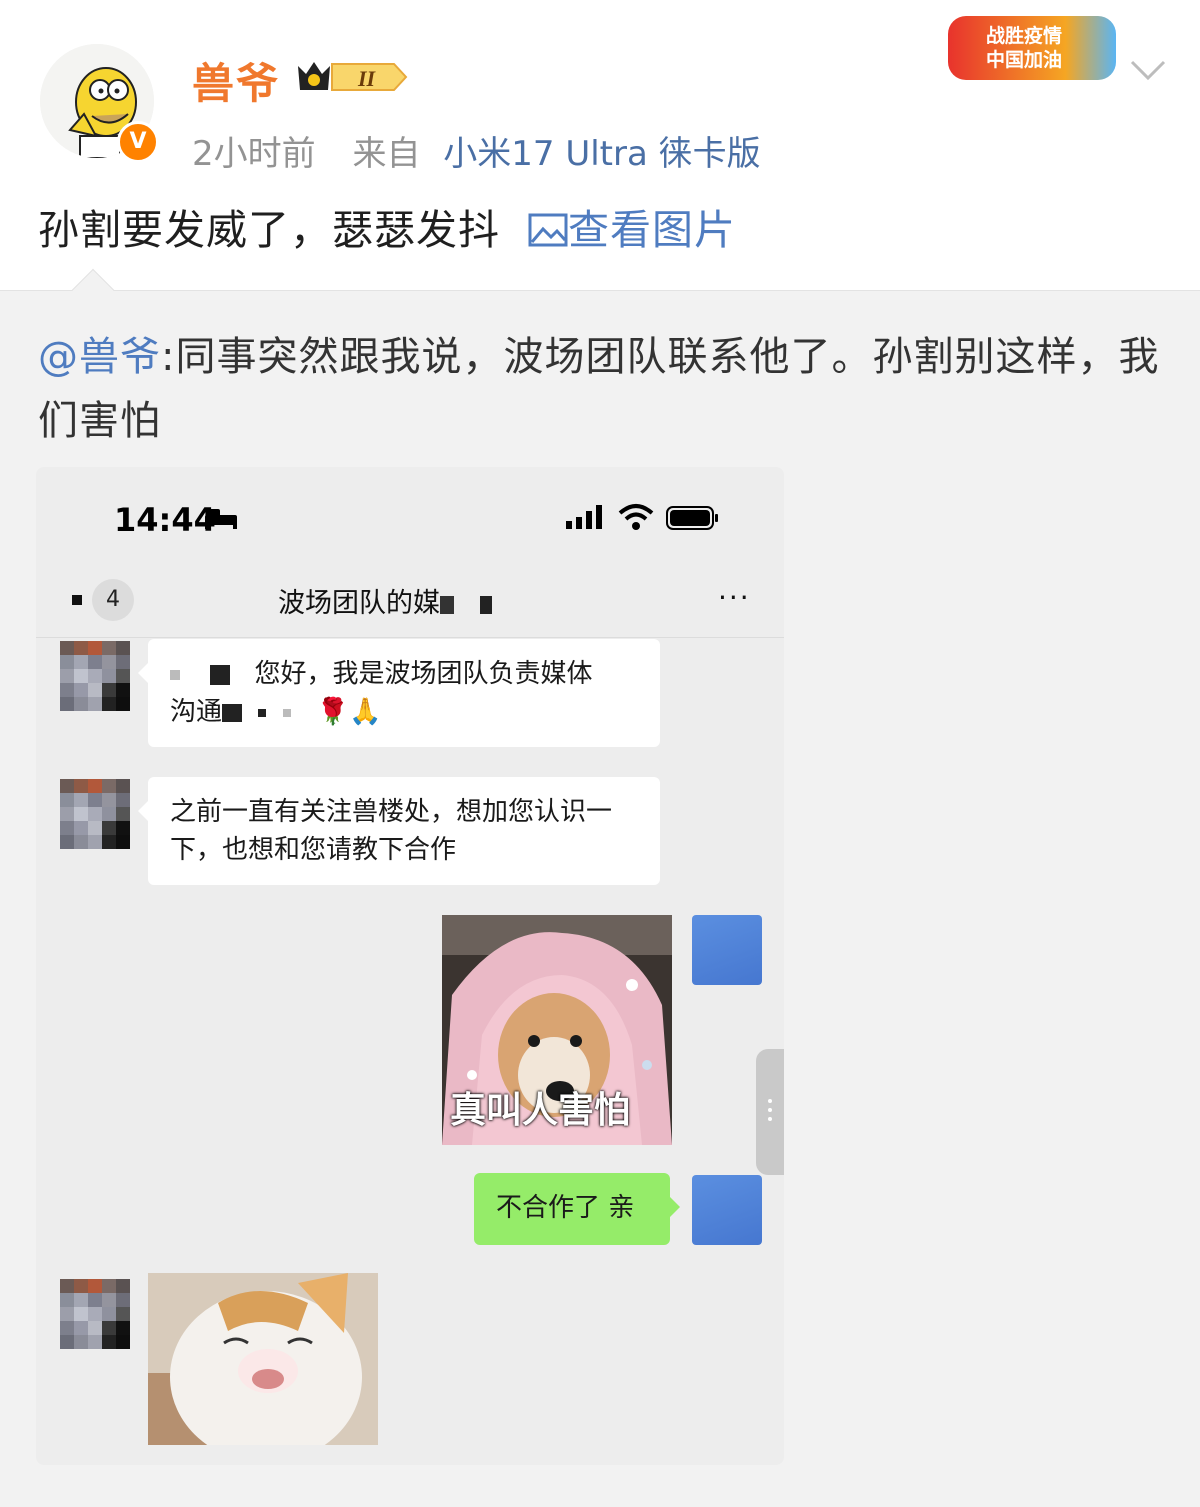  Describe the element at coordinates (1148, 71) in the screenshot. I see `chevron-down-icon` at that location.